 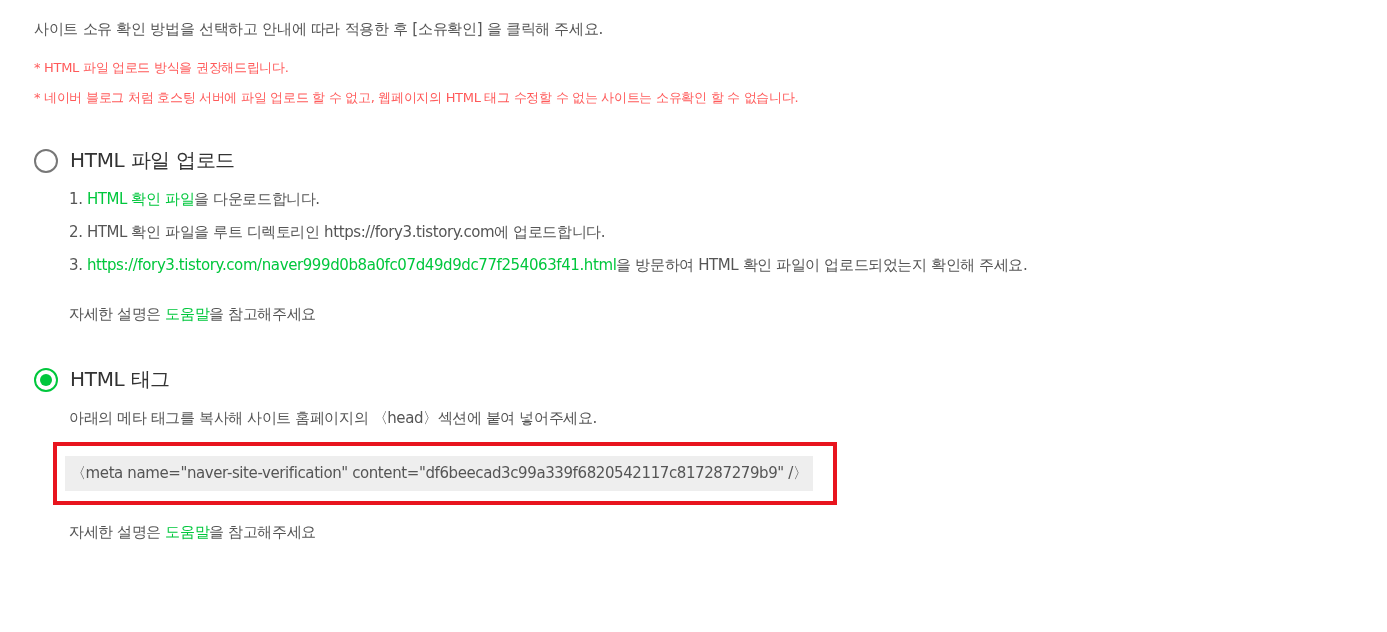 What do you see at coordinates (439, 473) in the screenshot?
I see `meta-tag-code: 〈meta name="naver-site-verification" content="df6beecad3c99a339f6820542117c817287279b9" /〉` at bounding box center [439, 473].